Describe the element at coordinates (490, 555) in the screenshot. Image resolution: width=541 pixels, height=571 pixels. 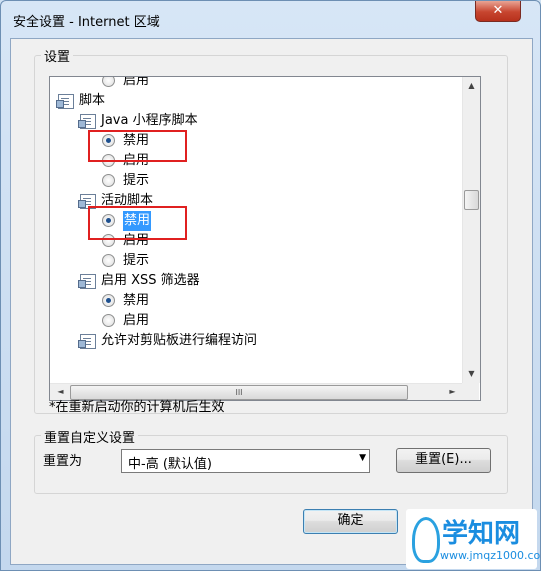
I see `watermark-url: www.jmqz1000.com` at that location.